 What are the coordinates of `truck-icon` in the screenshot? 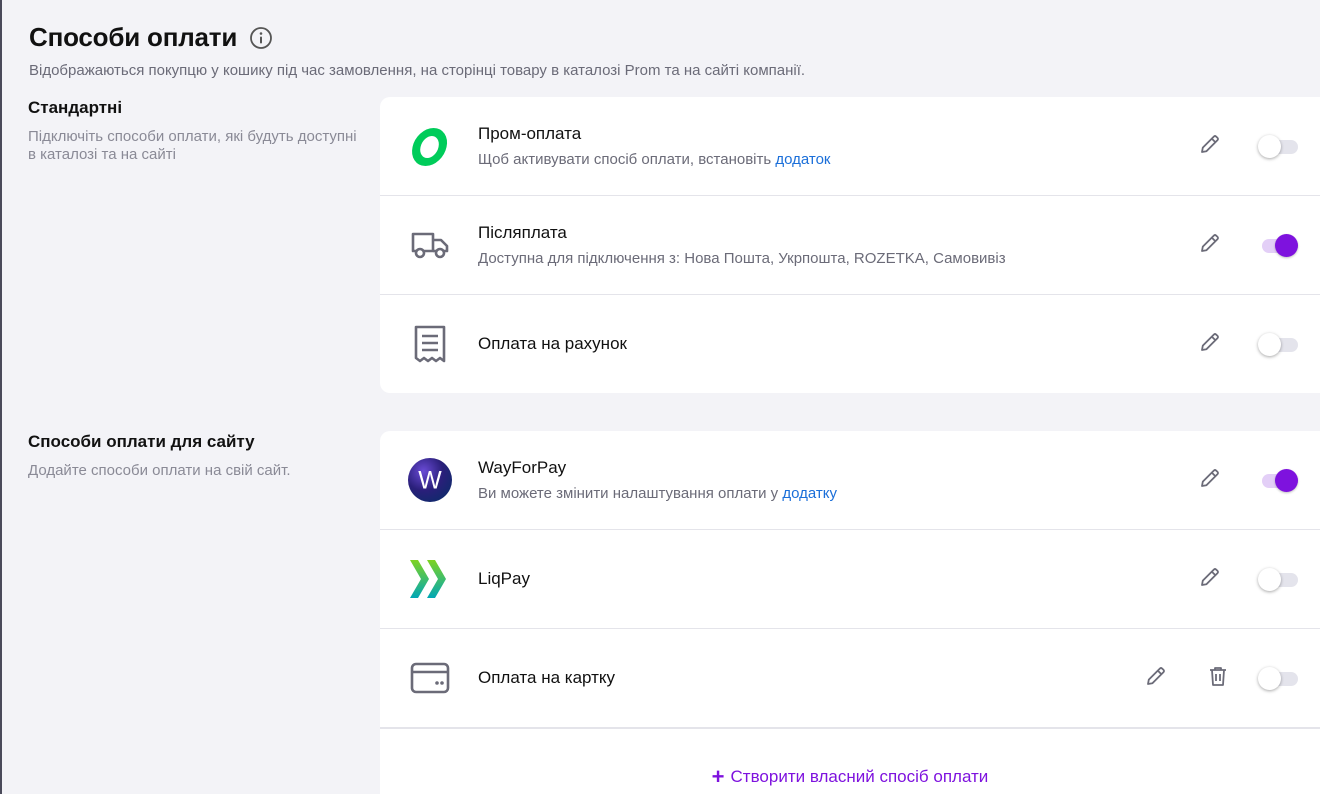 It's located at (430, 245).